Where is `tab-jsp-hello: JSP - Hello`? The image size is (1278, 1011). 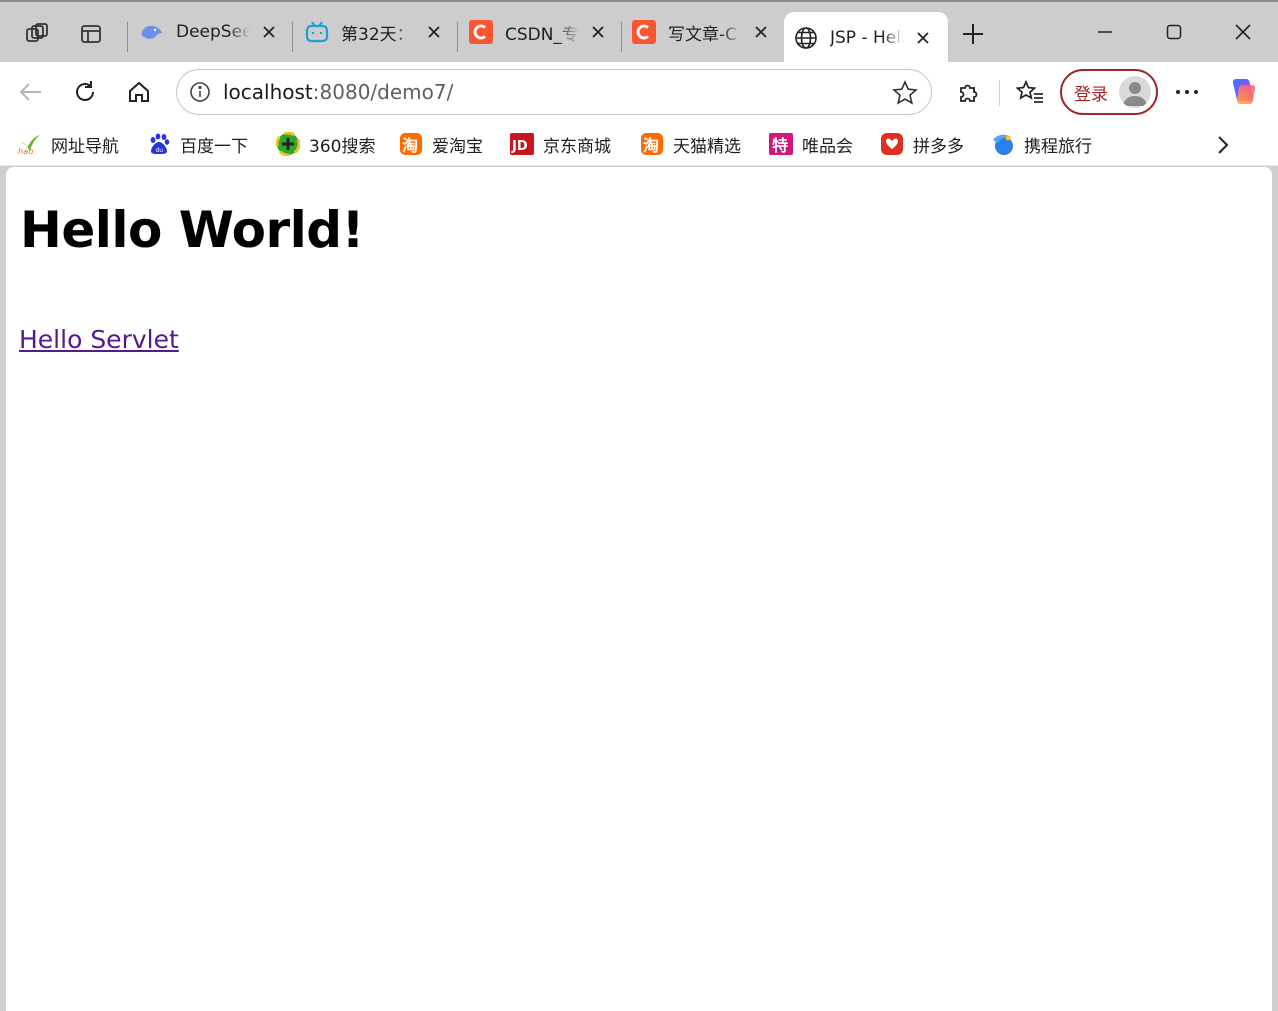 tab-jsp-hello: JSP - Hello is located at coordinates (866, 38).